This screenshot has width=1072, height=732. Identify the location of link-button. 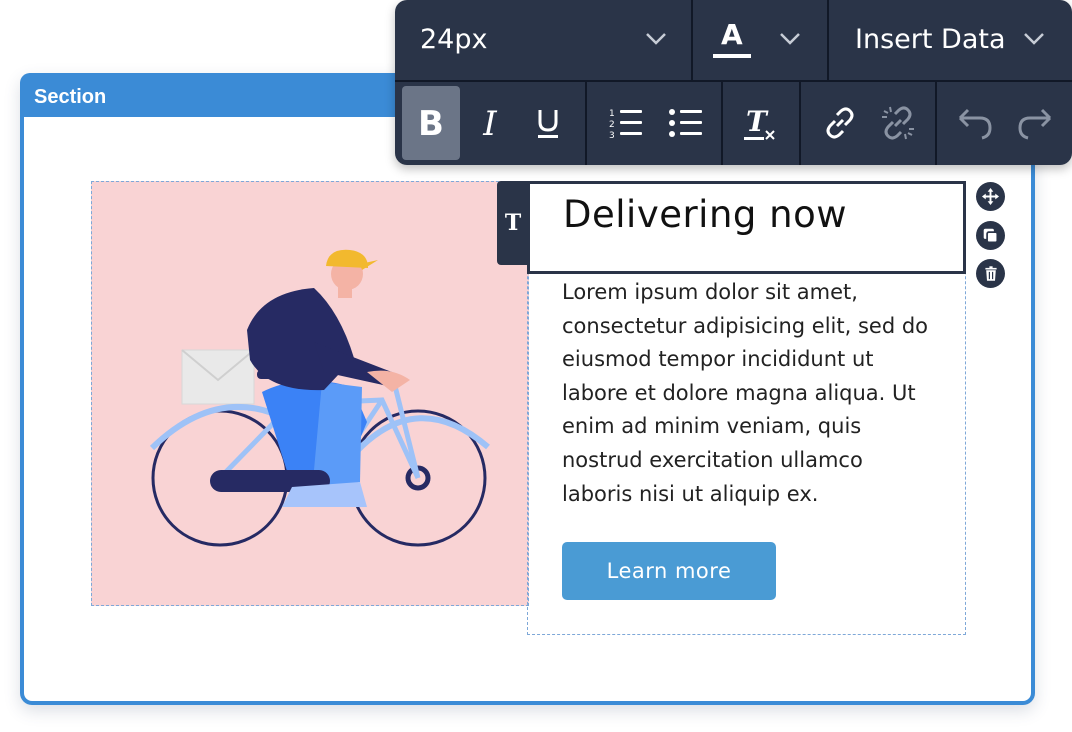
(840, 123).